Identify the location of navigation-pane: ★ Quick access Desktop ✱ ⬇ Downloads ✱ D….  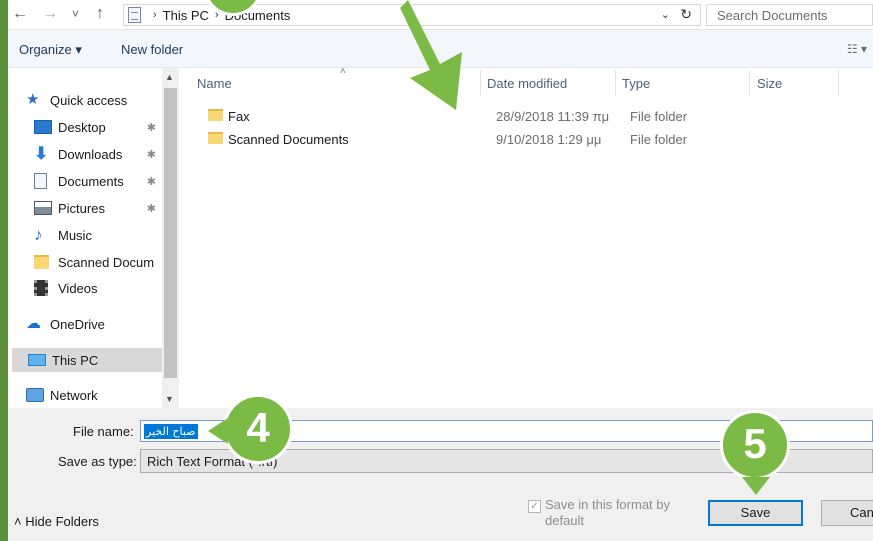
(93, 238).